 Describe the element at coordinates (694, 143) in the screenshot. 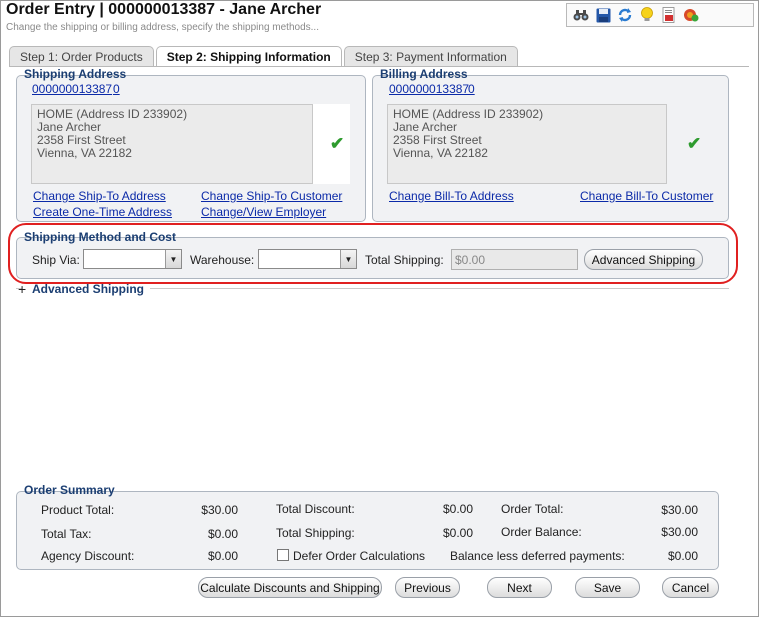

I see `billing-checkmark-icon: ✔` at that location.